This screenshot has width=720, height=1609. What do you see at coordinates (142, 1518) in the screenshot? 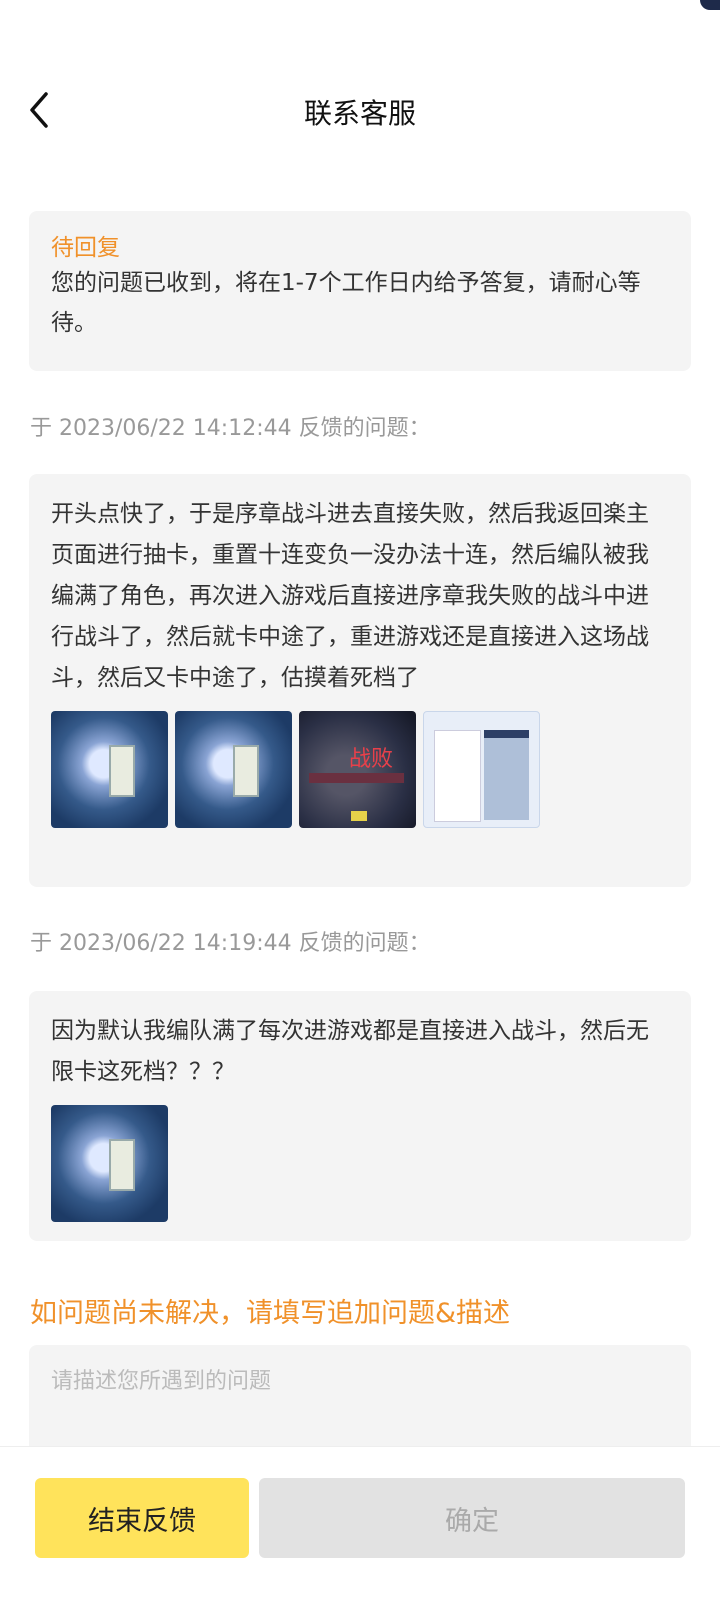
I see `end-feedback-button: 结束反馈` at bounding box center [142, 1518].